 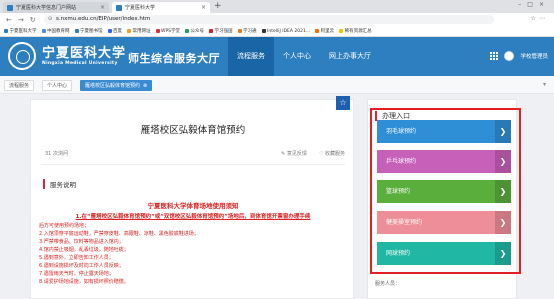 I want to click on main-nav: 流程服务 个人中心 网上办事大厅, so click(x=304, y=56).